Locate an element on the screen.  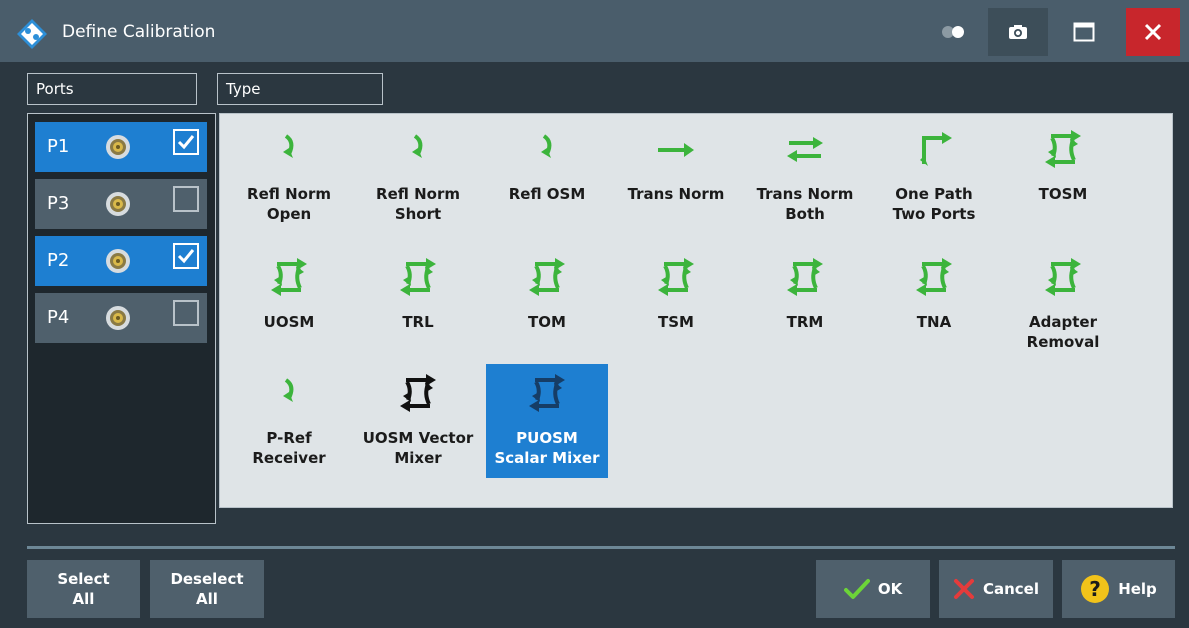
ports-panel: P1 P3 P2 P4 is located at coordinates (121, 318).